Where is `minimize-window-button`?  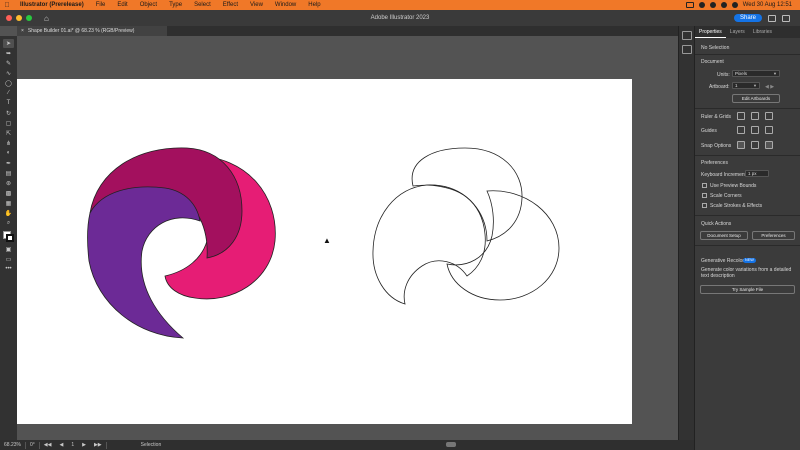 minimize-window-button is located at coordinates (19, 18).